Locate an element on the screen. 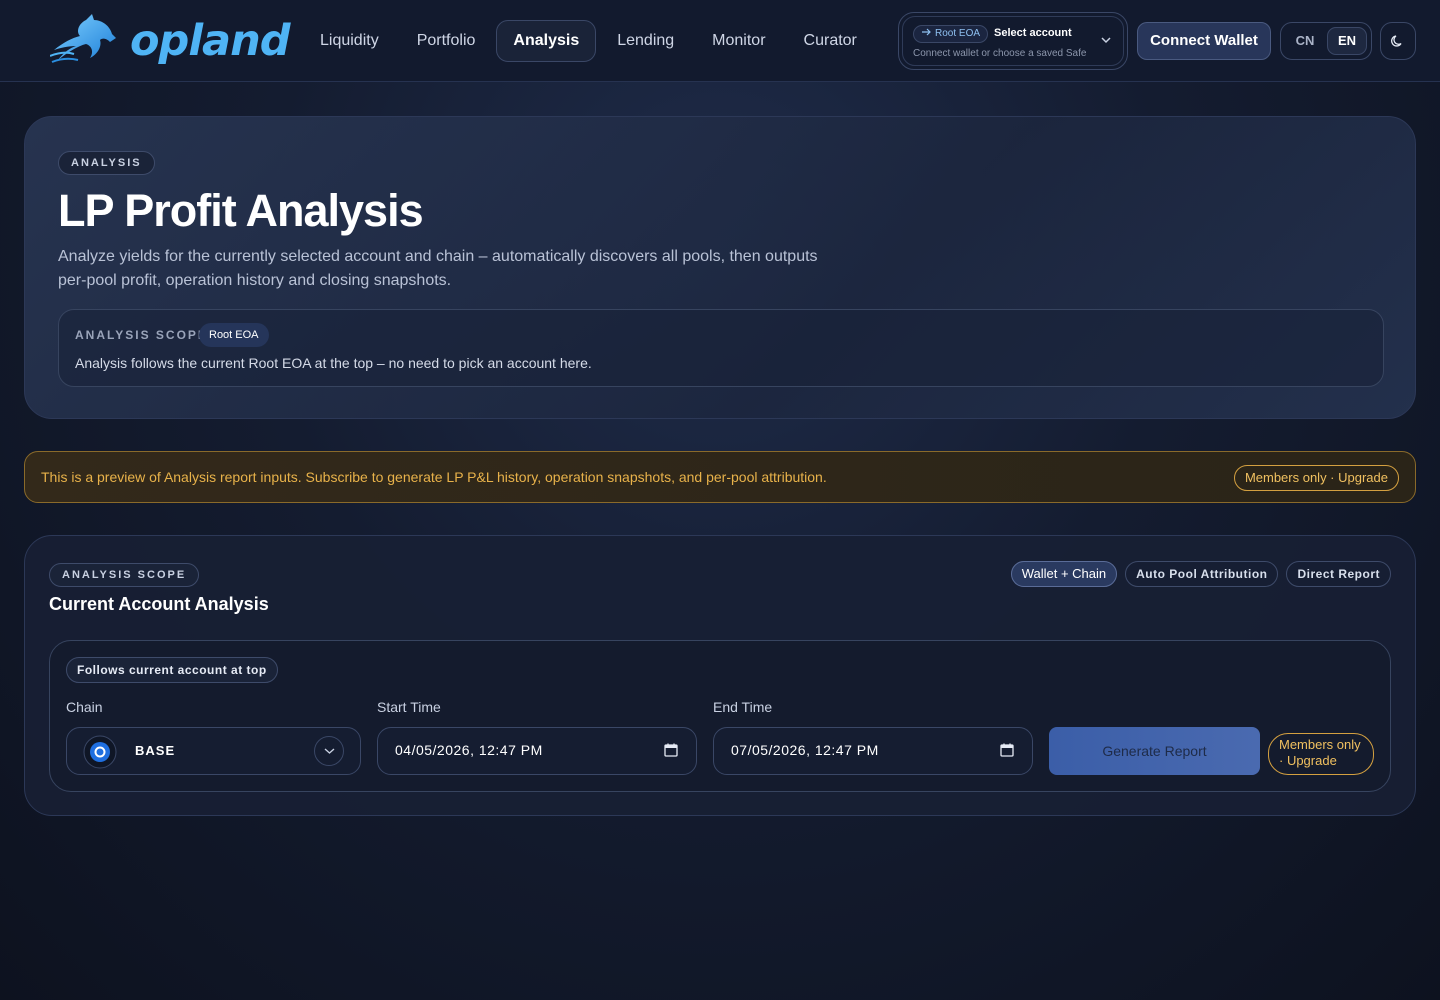 The image size is (1440, 1000). lang-en: EN is located at coordinates (1347, 41).